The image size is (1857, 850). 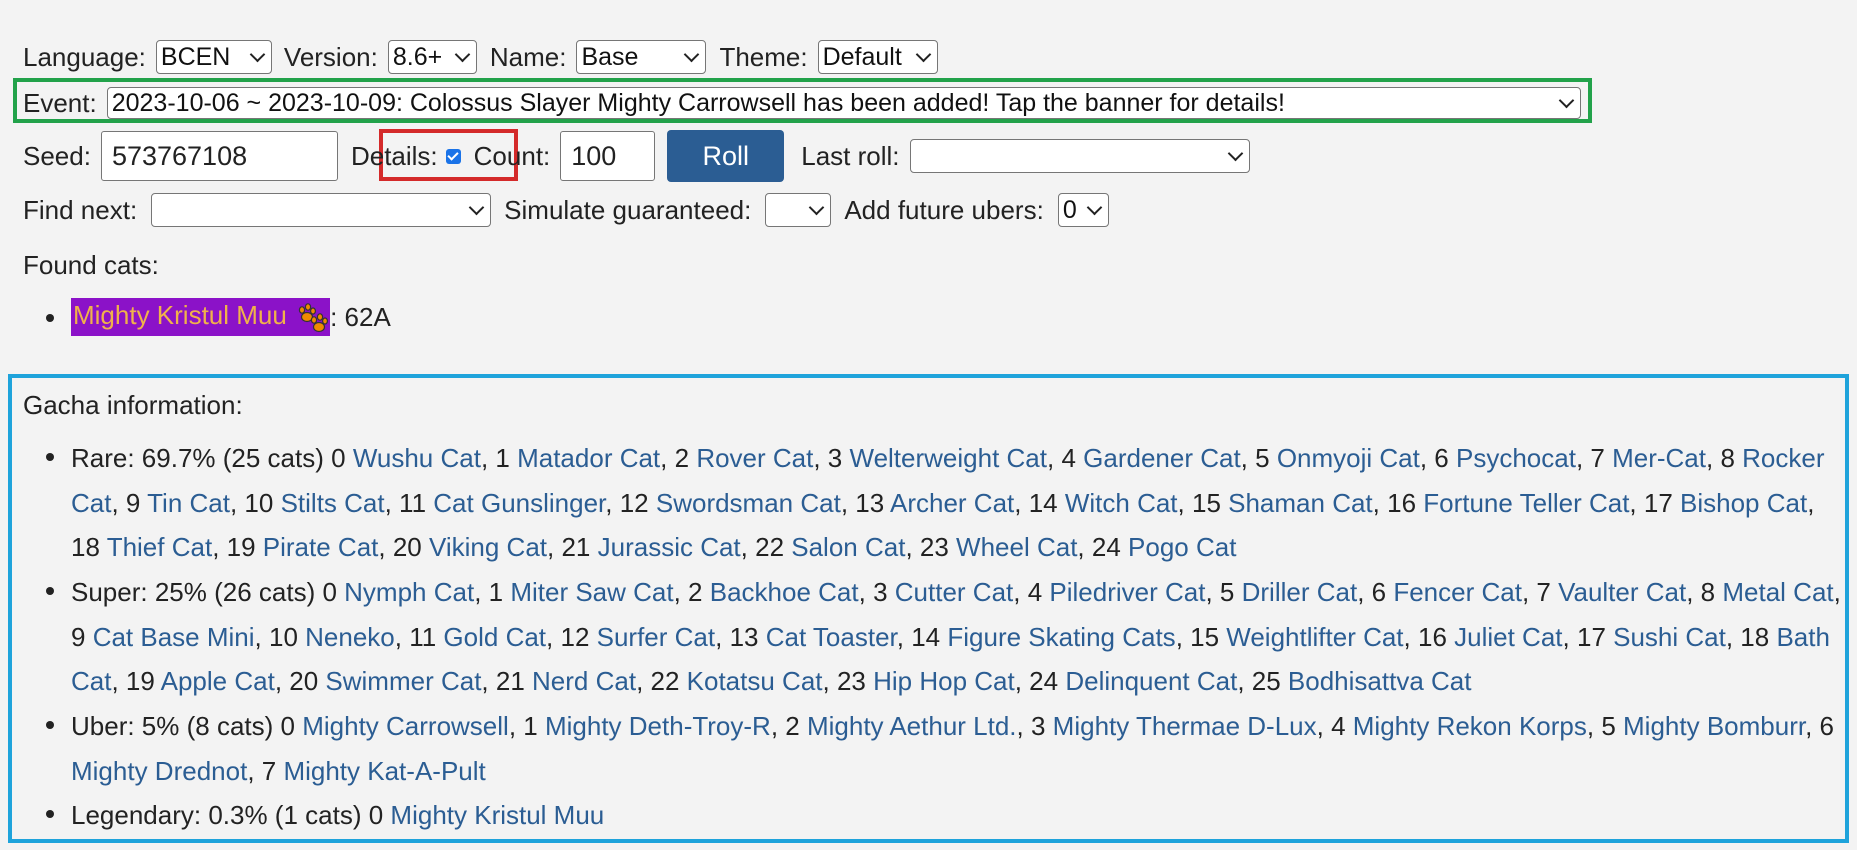 What do you see at coordinates (1300, 592) in the screenshot?
I see `cat-link: Driller Cat` at bounding box center [1300, 592].